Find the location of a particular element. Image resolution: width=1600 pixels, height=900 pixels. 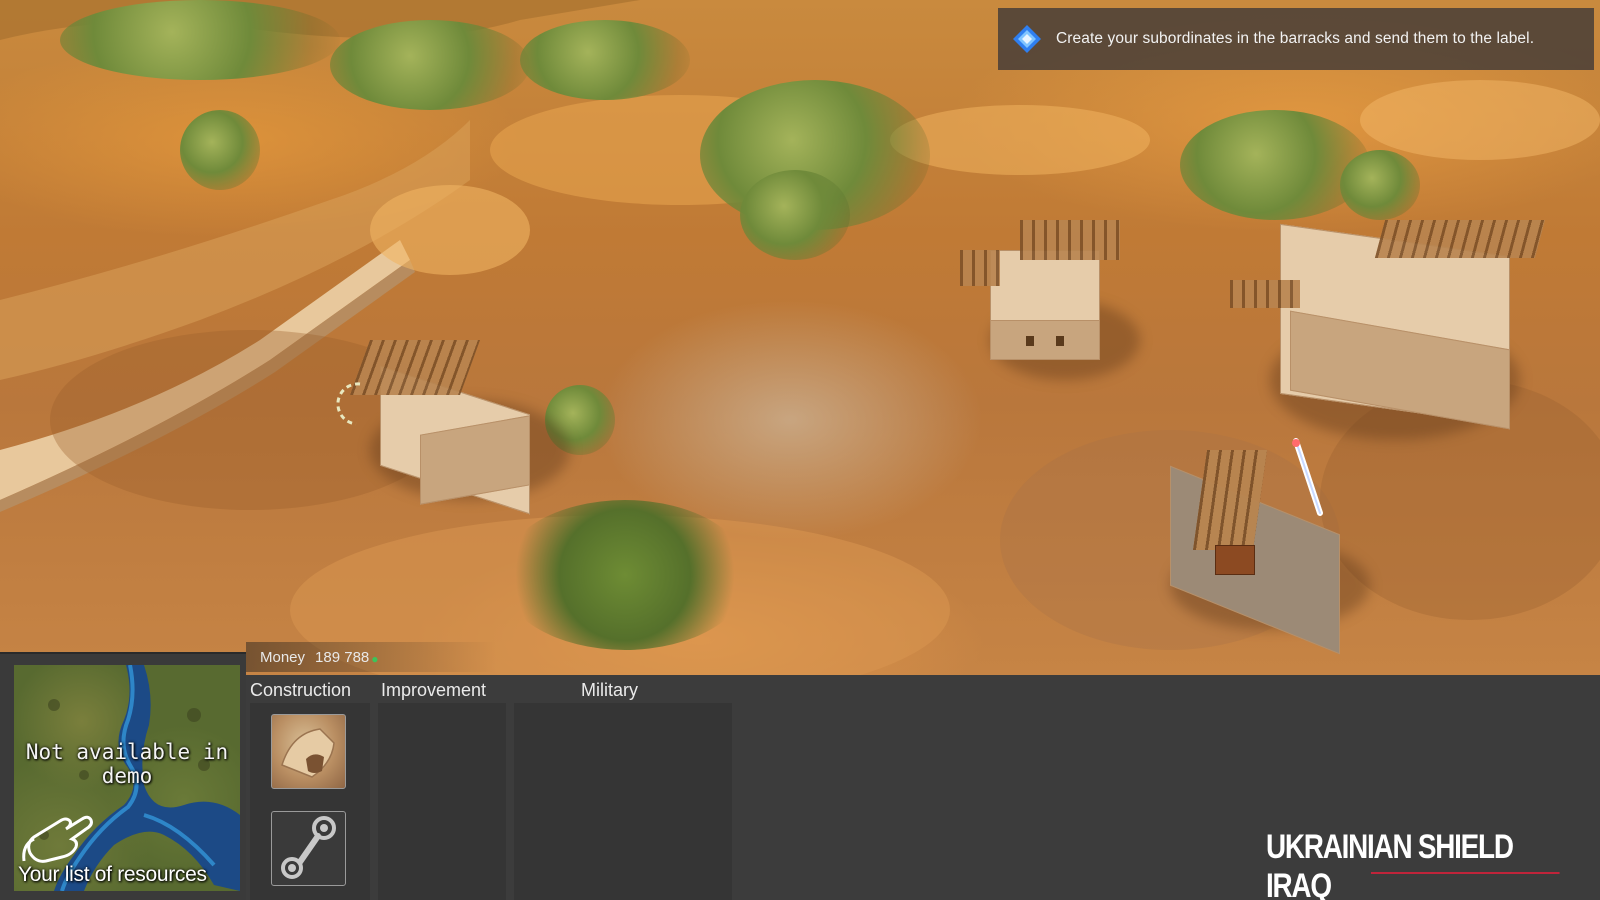

oil-pump-building is located at coordinates (1265, 542).